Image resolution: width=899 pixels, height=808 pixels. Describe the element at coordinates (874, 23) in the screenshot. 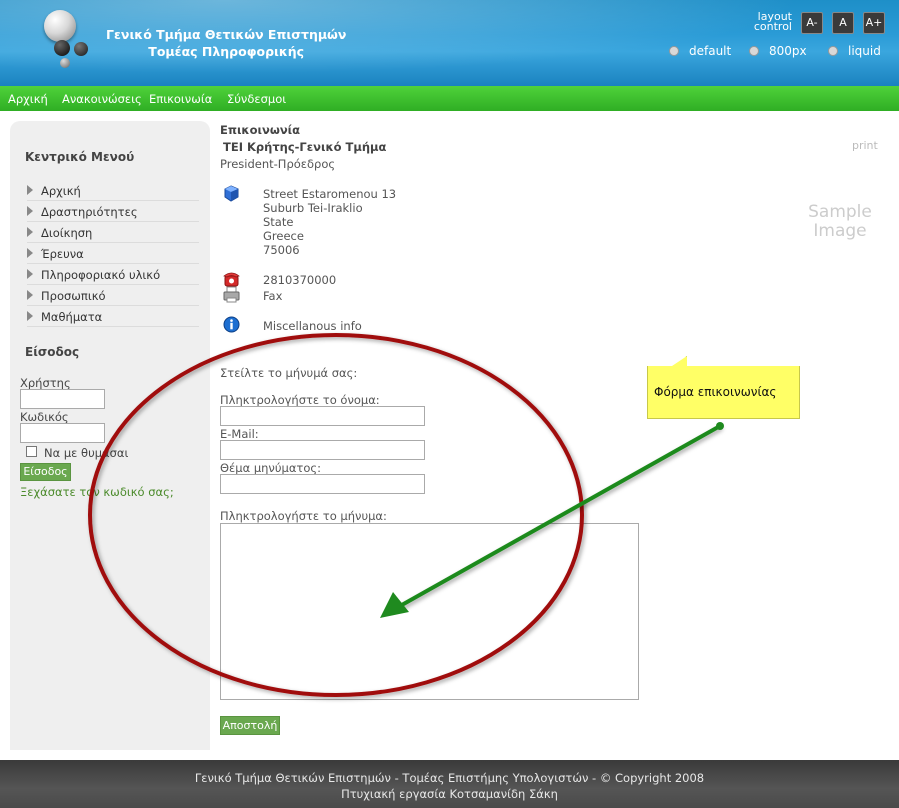

I see `font-increase-button: A+` at that location.